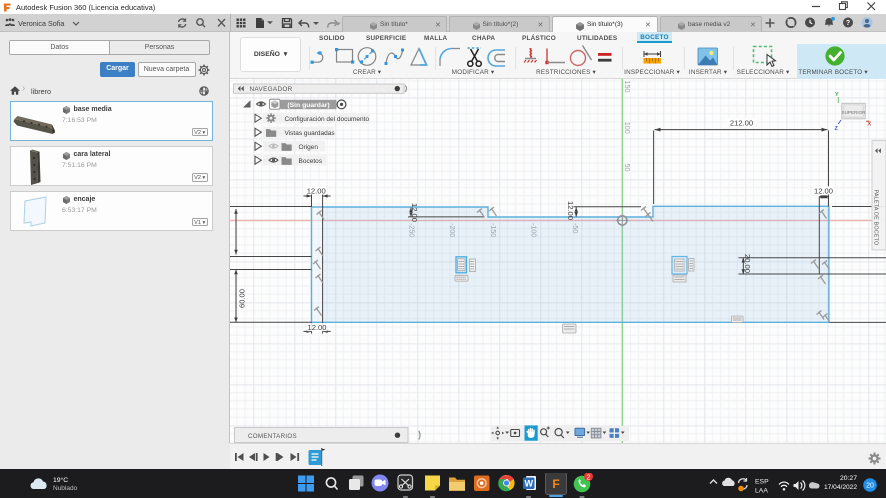  Describe the element at coordinates (747, 263) in the screenshot. I see `svg-text: 20.00` at that location.